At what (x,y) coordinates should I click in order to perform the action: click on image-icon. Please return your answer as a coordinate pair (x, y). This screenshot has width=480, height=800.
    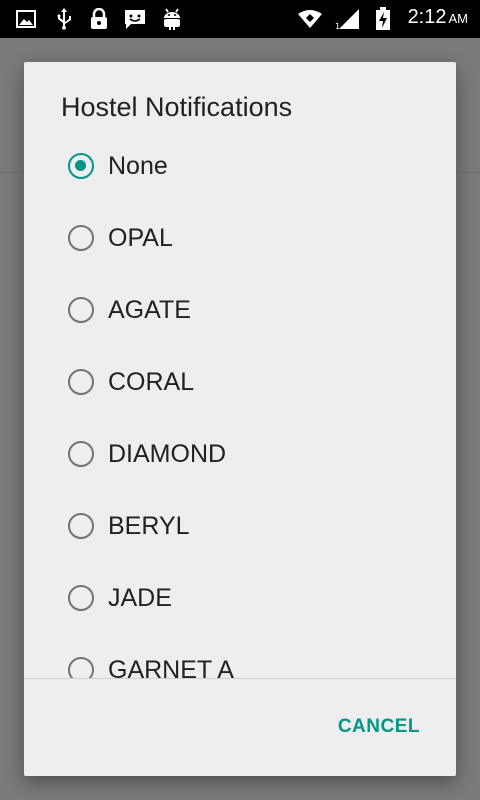
    Looking at the image, I should click on (26, 19).